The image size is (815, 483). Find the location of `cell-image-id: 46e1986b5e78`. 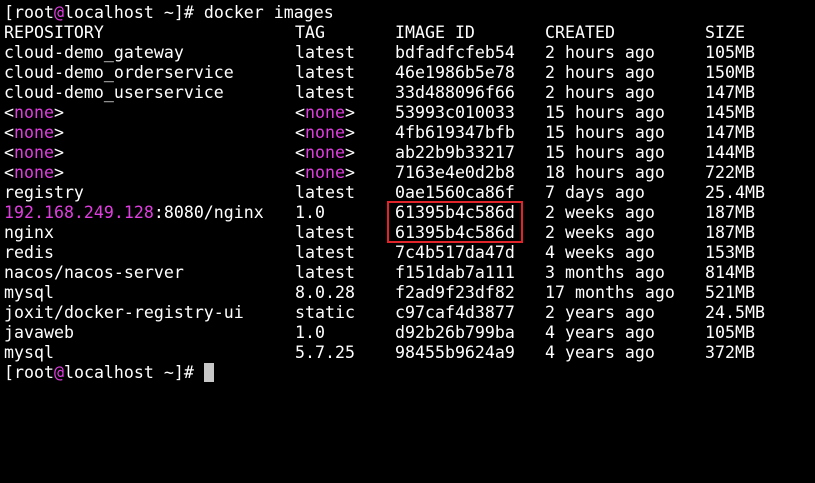

cell-image-id: 46e1986b5e78 is located at coordinates (455, 72).